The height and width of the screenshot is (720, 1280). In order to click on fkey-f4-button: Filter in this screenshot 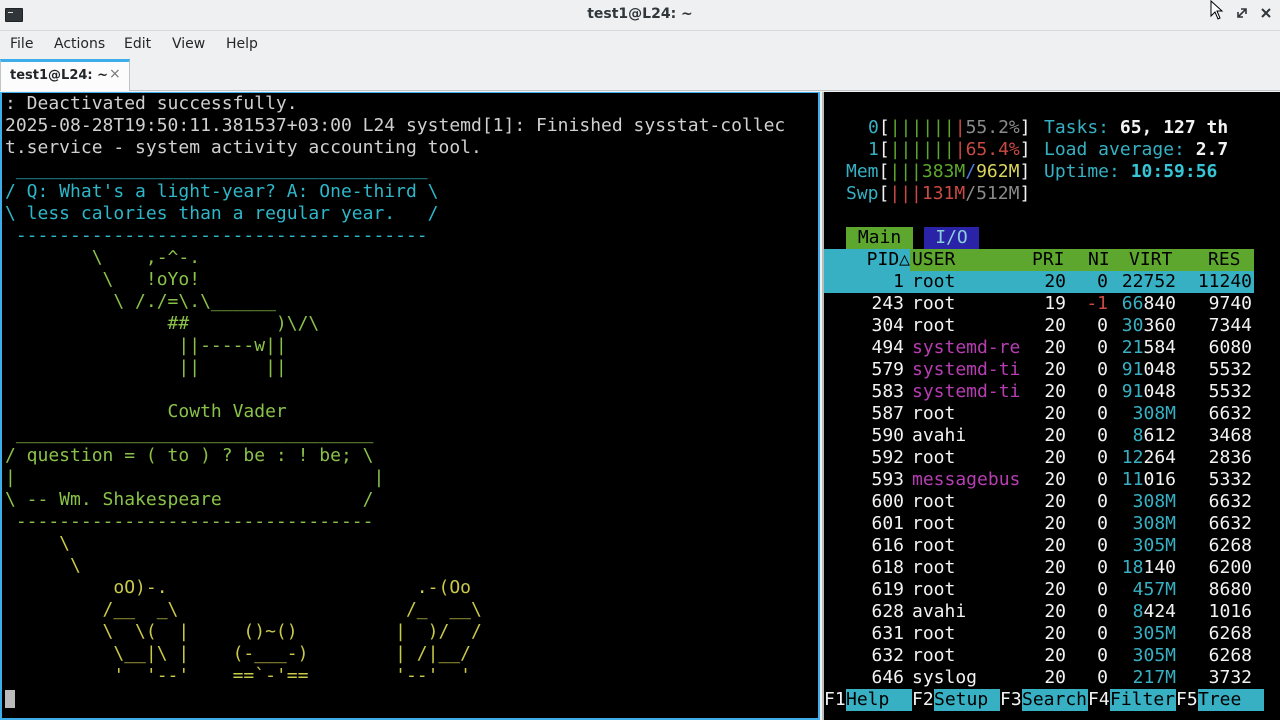, I will do `click(1143, 700)`.